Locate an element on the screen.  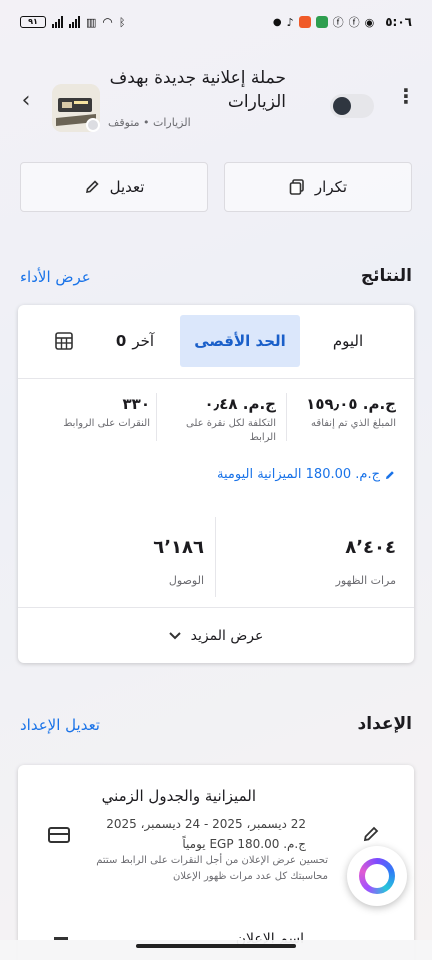
bluetooth-icon: ᛒ is located at coordinates (122, 22).